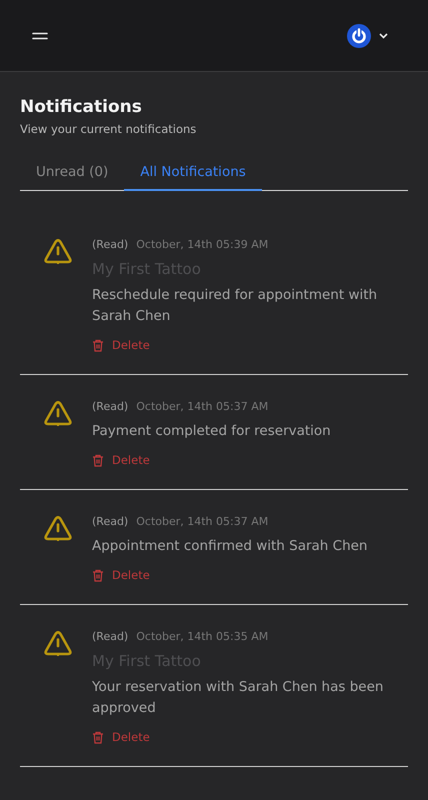  What do you see at coordinates (202, 245) in the screenshot?
I see `timestamp: October, 14th 05:39 AM` at bounding box center [202, 245].